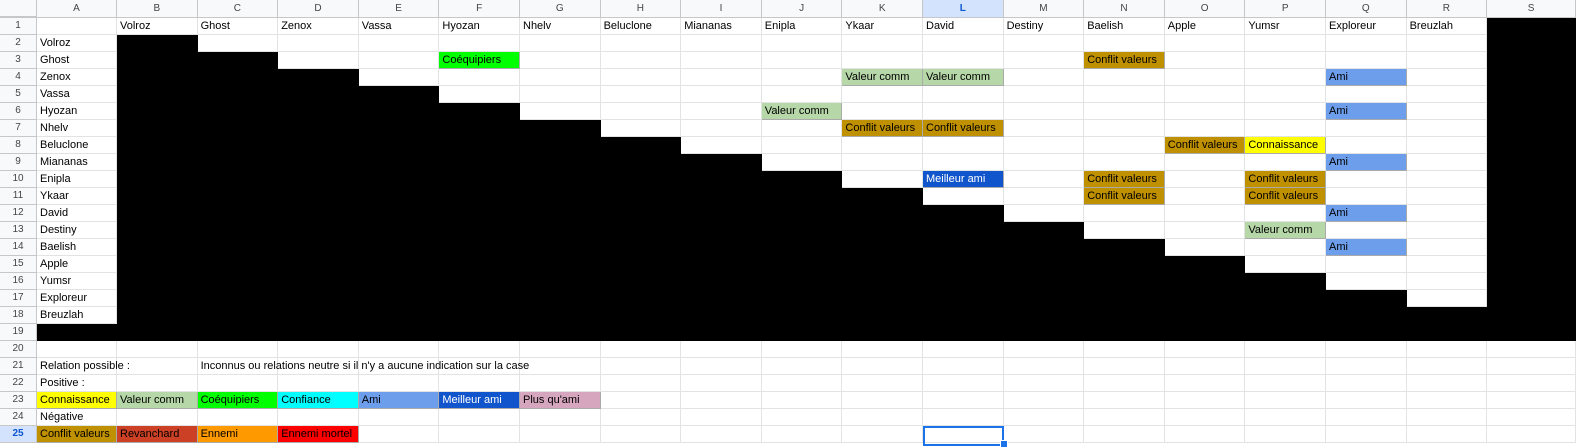  I want to click on row-header-2: 2, so click(18, 43).